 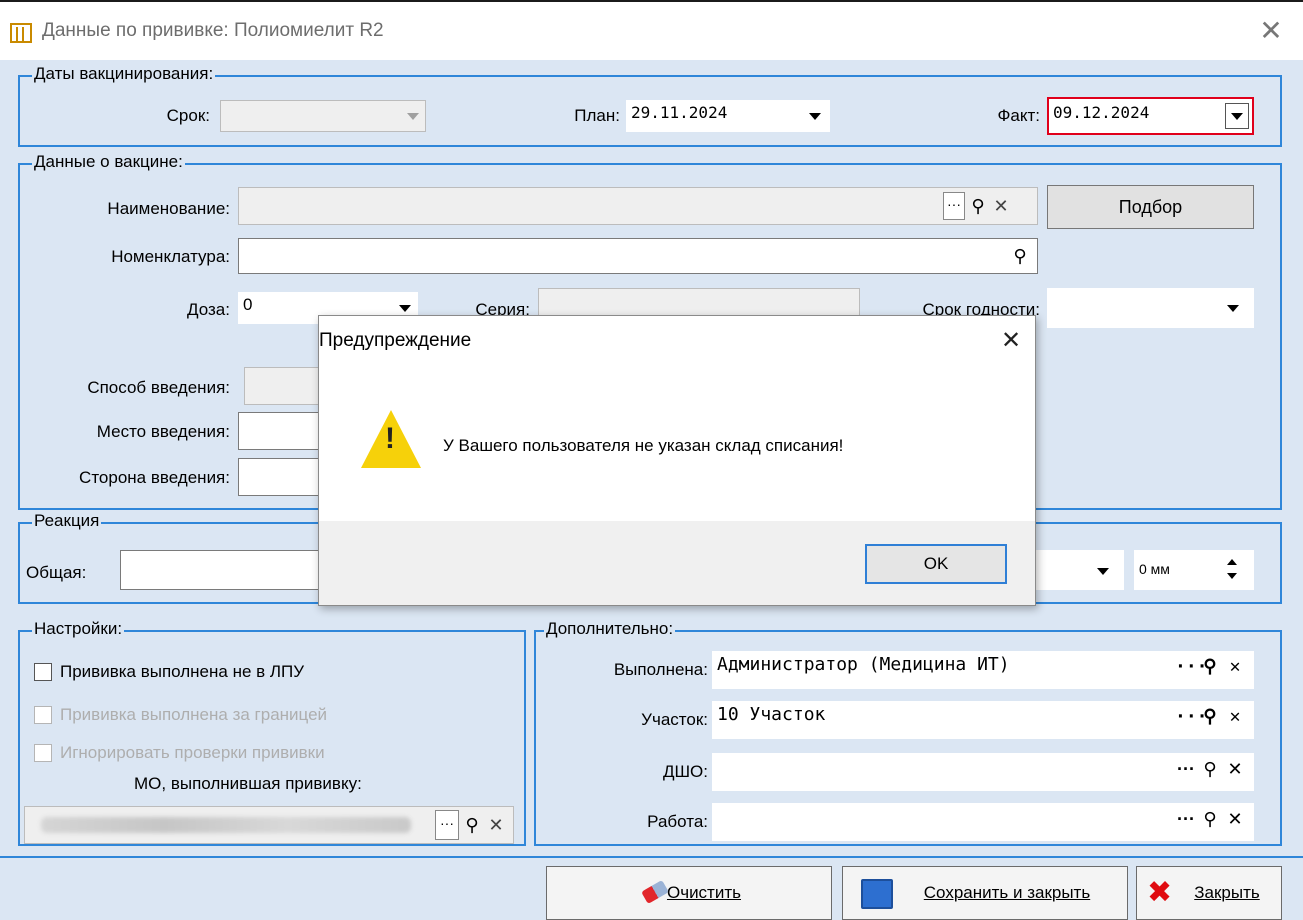 What do you see at coordinates (163, 431) in the screenshot?
I see `place-label: Место введения:` at bounding box center [163, 431].